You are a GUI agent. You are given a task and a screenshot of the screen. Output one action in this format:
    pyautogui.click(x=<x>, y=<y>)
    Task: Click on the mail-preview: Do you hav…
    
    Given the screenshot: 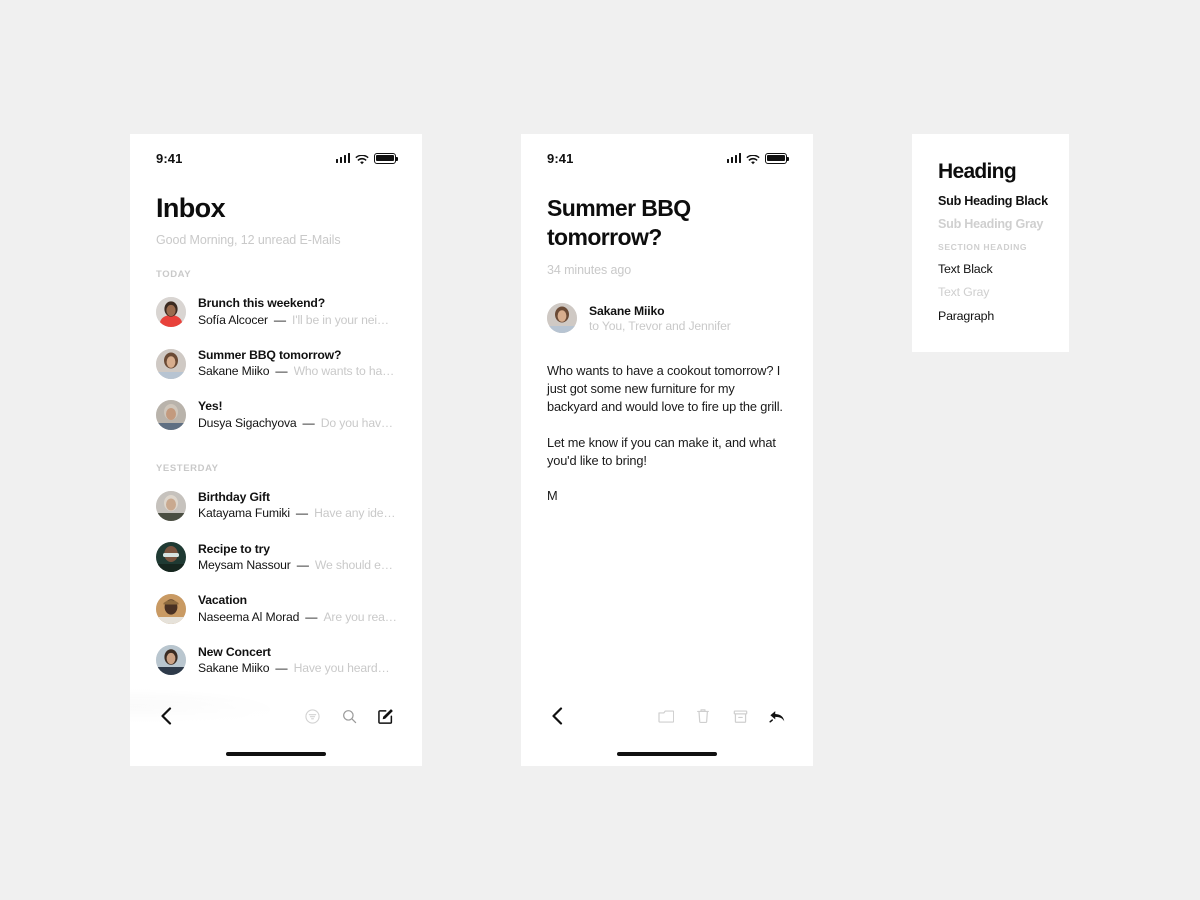 What is the action you would take?
    pyautogui.click(x=356, y=422)
    